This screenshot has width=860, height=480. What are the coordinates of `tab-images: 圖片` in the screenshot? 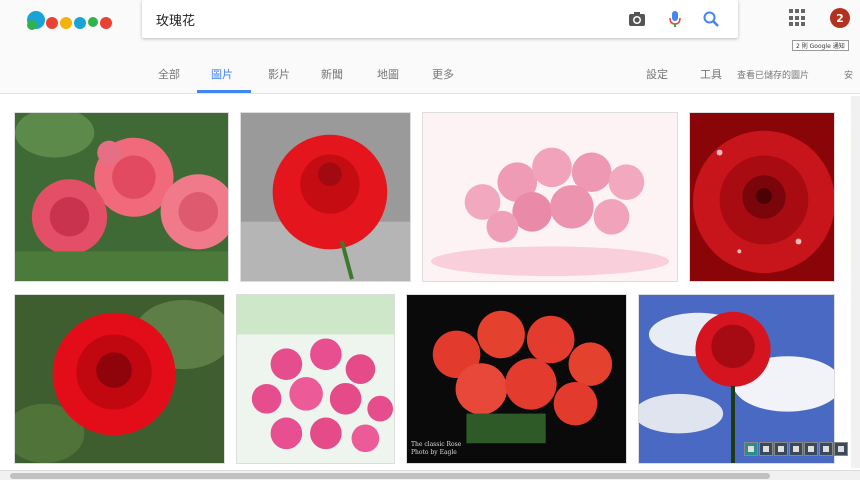 It's located at (222, 74).